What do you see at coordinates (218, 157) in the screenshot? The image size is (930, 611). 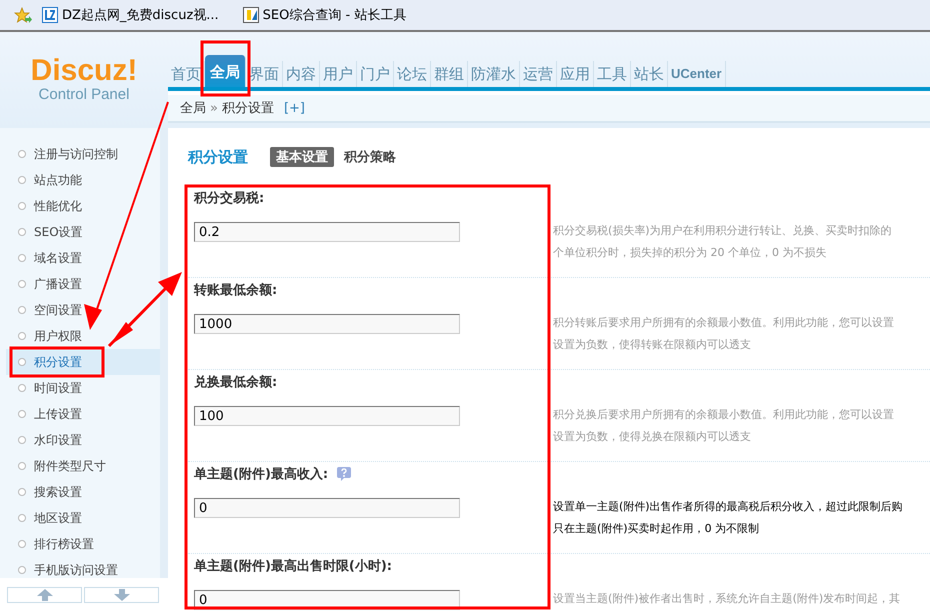 I see `page-title: 积分设置` at bounding box center [218, 157].